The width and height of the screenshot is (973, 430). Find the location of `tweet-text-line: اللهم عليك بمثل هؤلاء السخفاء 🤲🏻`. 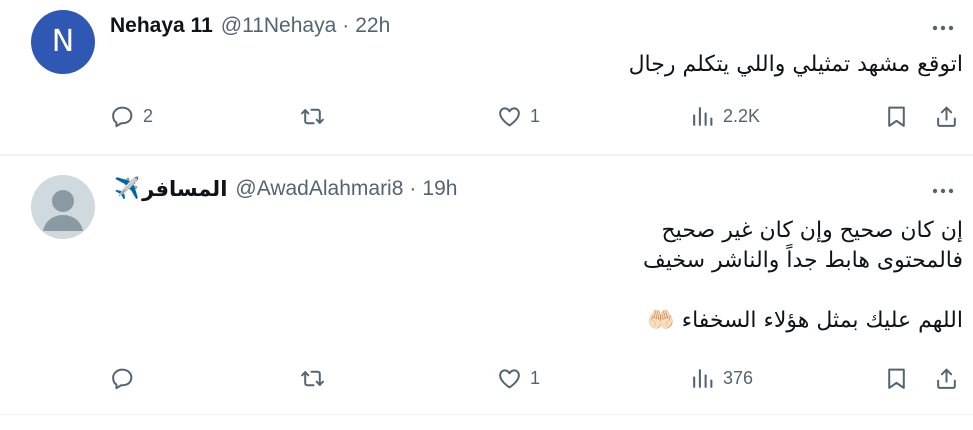

tweet-text-line: اللهم عليك بمثل هؤلاء السخفاء 🤲🏻 is located at coordinates (805, 320).